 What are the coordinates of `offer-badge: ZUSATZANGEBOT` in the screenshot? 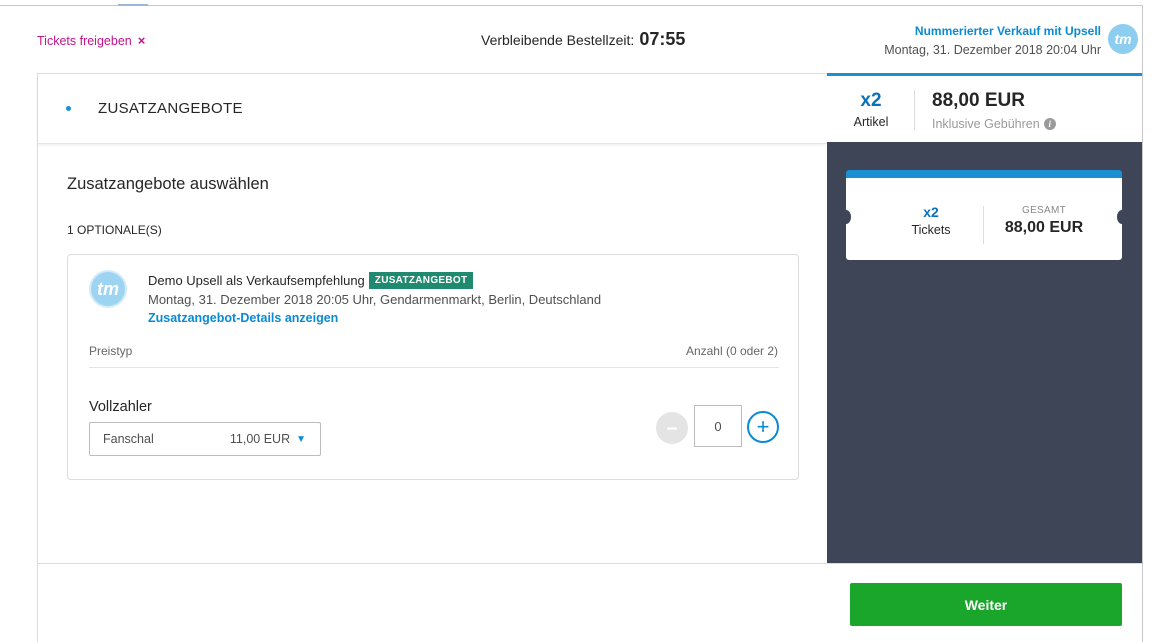 It's located at (421, 280).